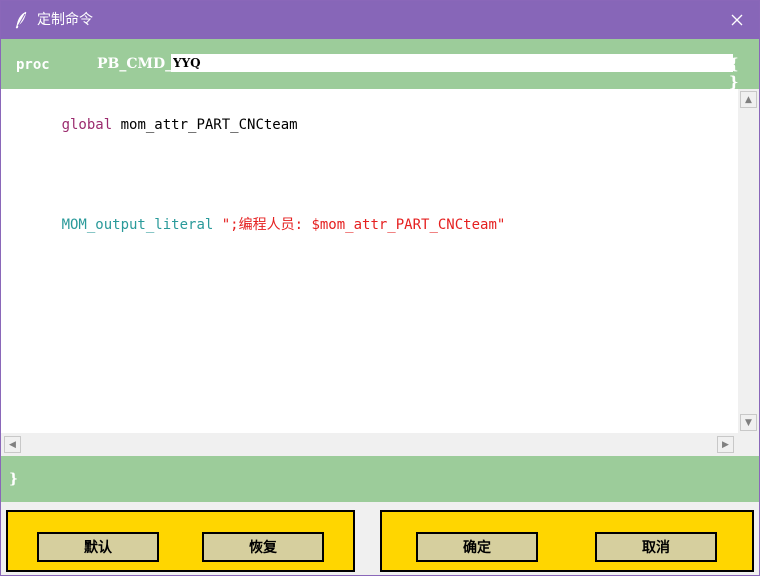 This screenshot has width=760, height=576. What do you see at coordinates (91, 125) in the screenshot?
I see `code-keyword: global` at bounding box center [91, 125].